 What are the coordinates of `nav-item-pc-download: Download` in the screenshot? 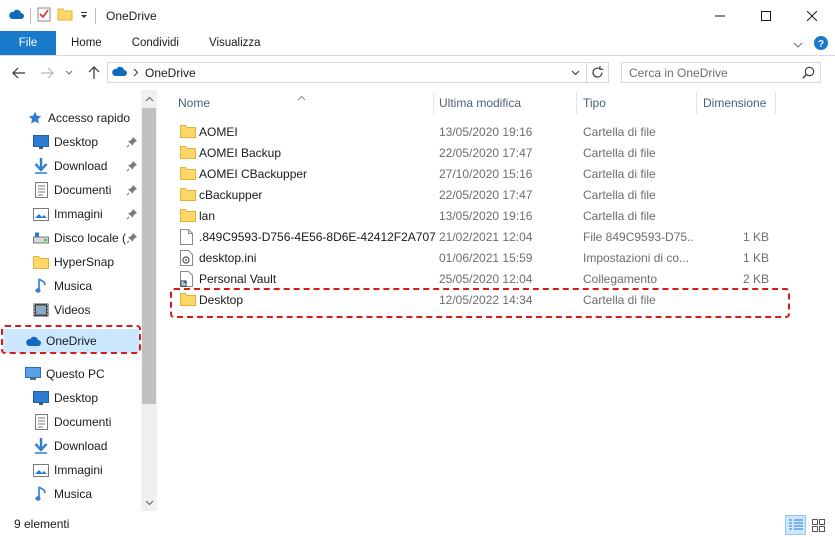 It's located at (70, 446).